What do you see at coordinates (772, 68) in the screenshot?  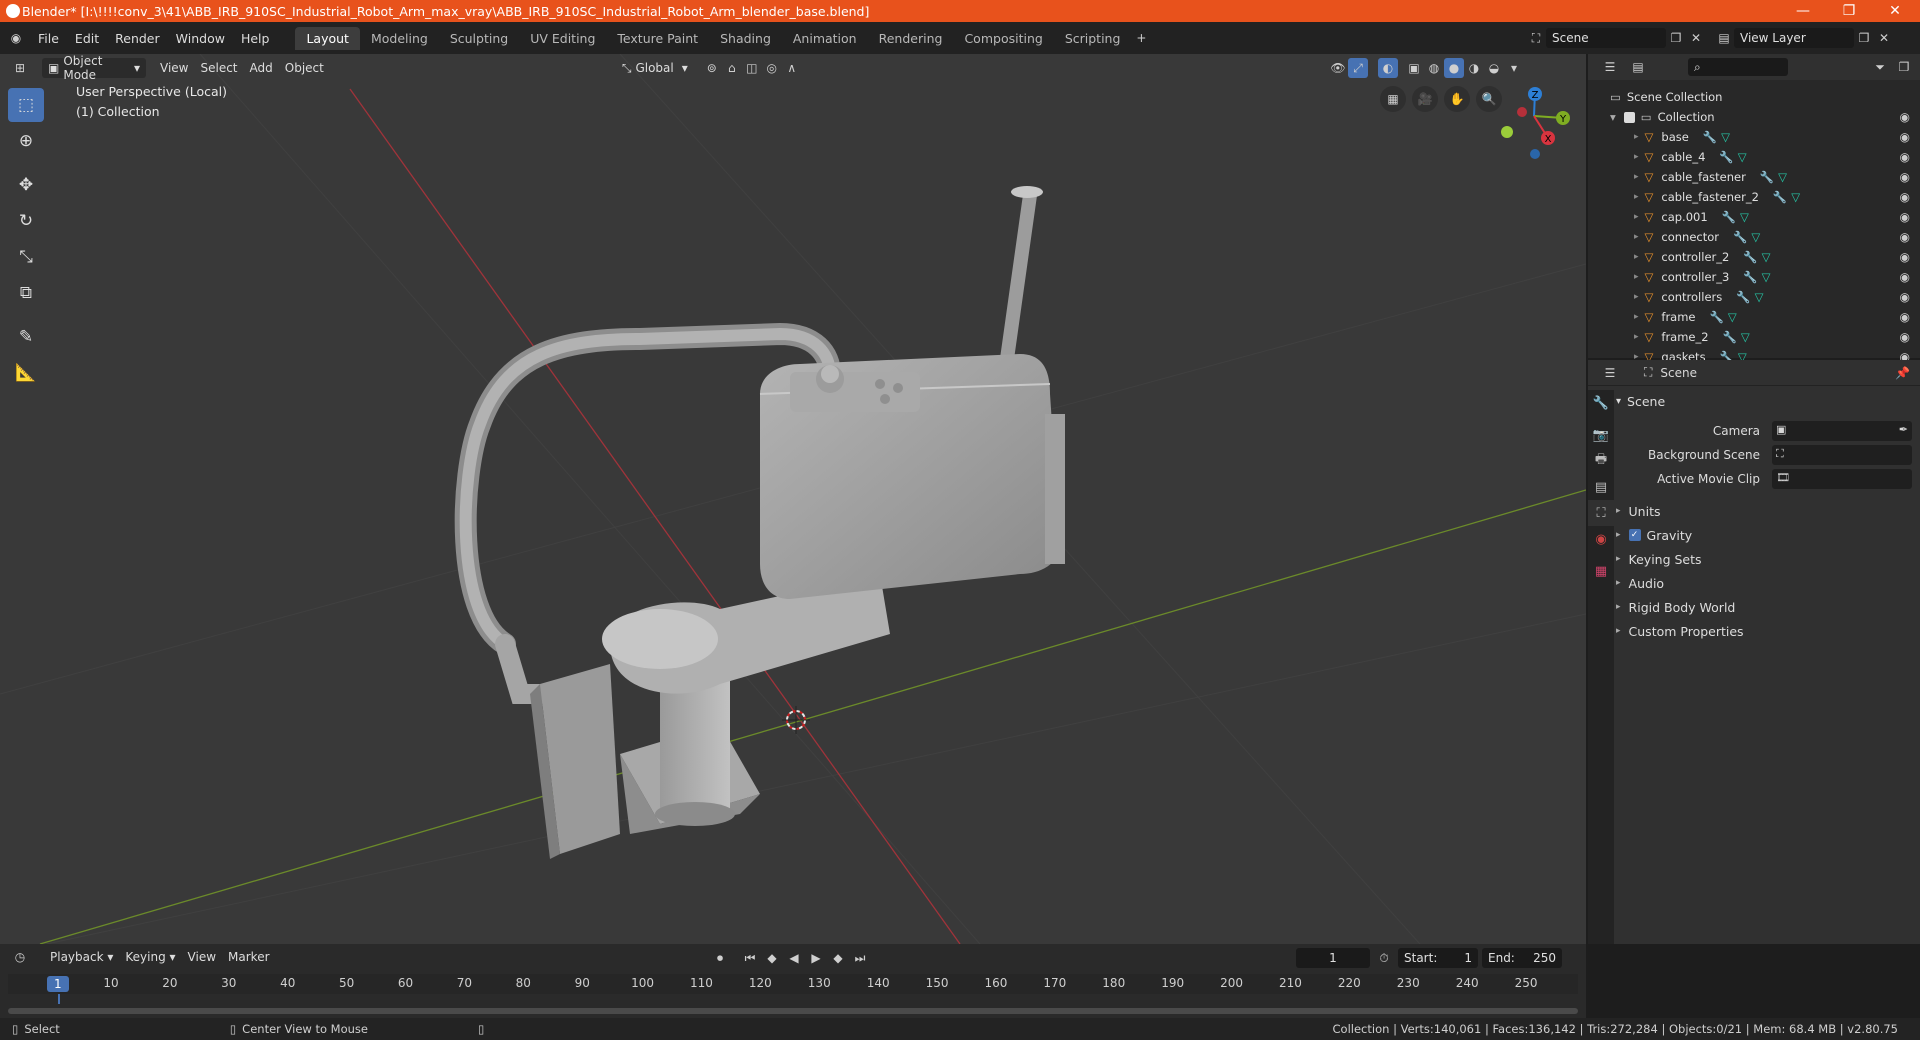 I see `proportional-edit-icon: ◎` at bounding box center [772, 68].